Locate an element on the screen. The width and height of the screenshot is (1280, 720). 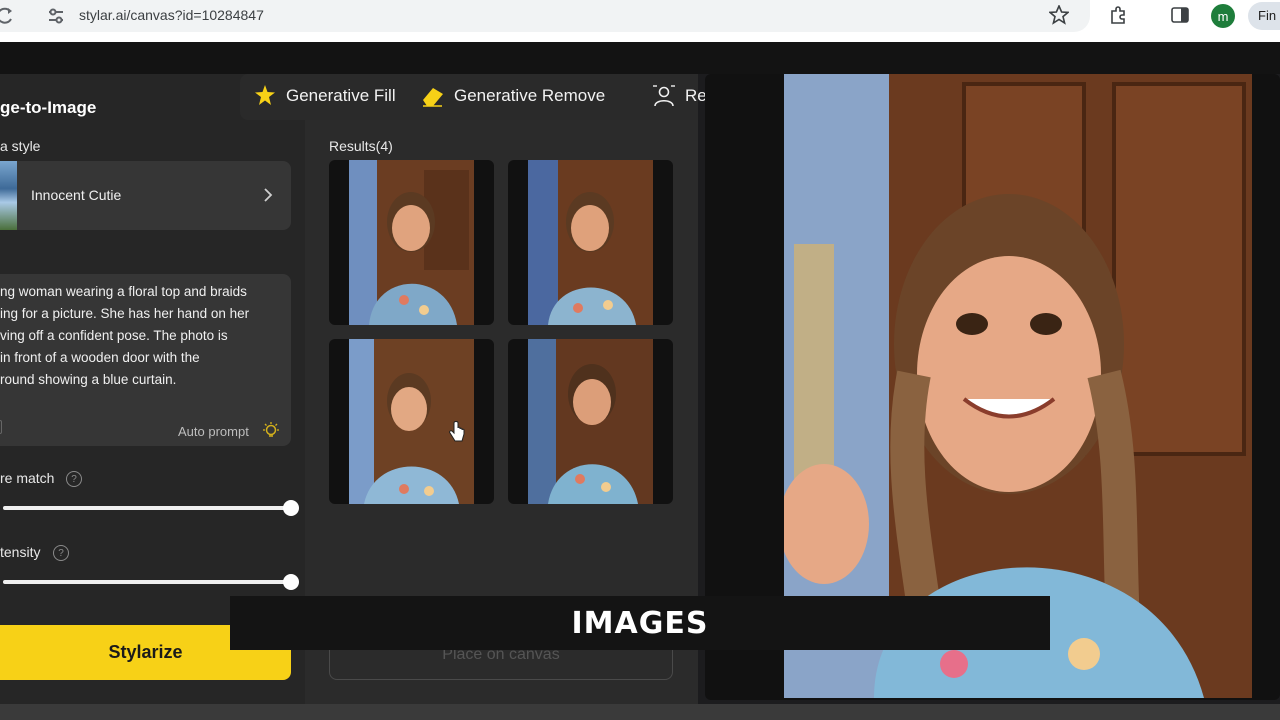
video-caption: IMAGES is located at coordinates (640, 623).